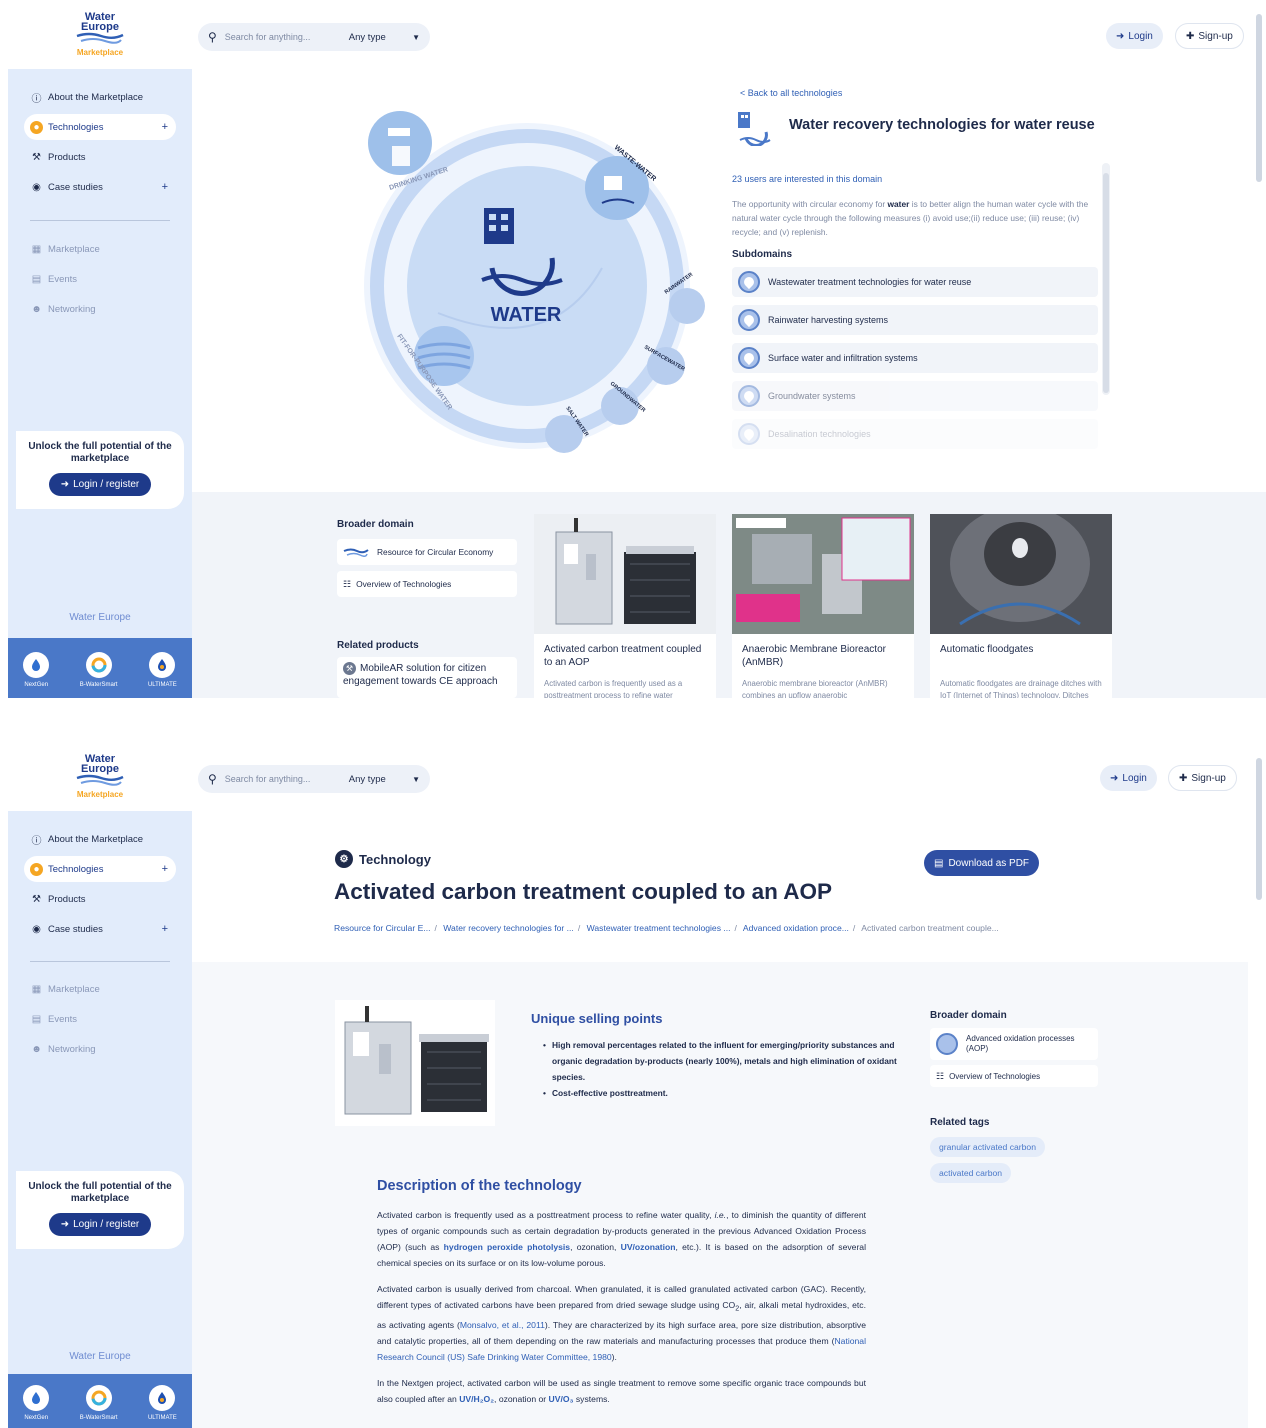  Describe the element at coordinates (814, 656) in the screenshot. I see `card-title: Anaerobic Membrane Bioreactor (AnMBR)` at that location.